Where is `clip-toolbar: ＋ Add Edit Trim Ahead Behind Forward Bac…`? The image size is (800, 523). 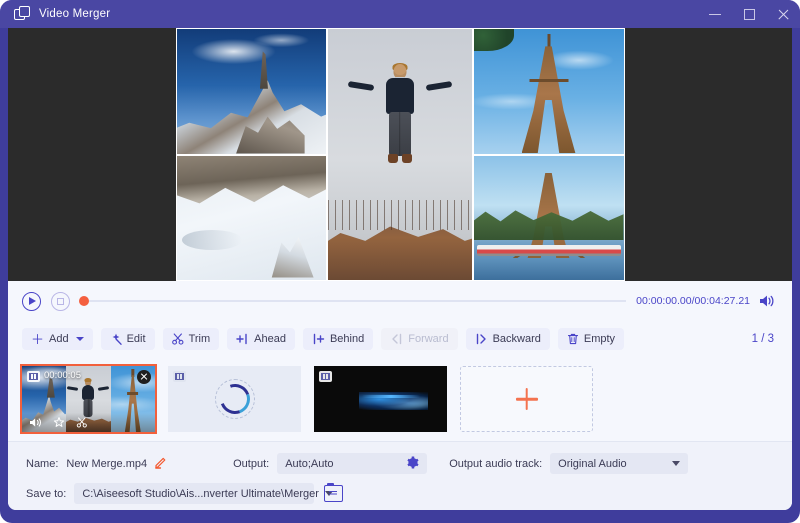 clip-toolbar: ＋ Add Edit Trim Ahead Behind Forward Bac… is located at coordinates (400, 339).